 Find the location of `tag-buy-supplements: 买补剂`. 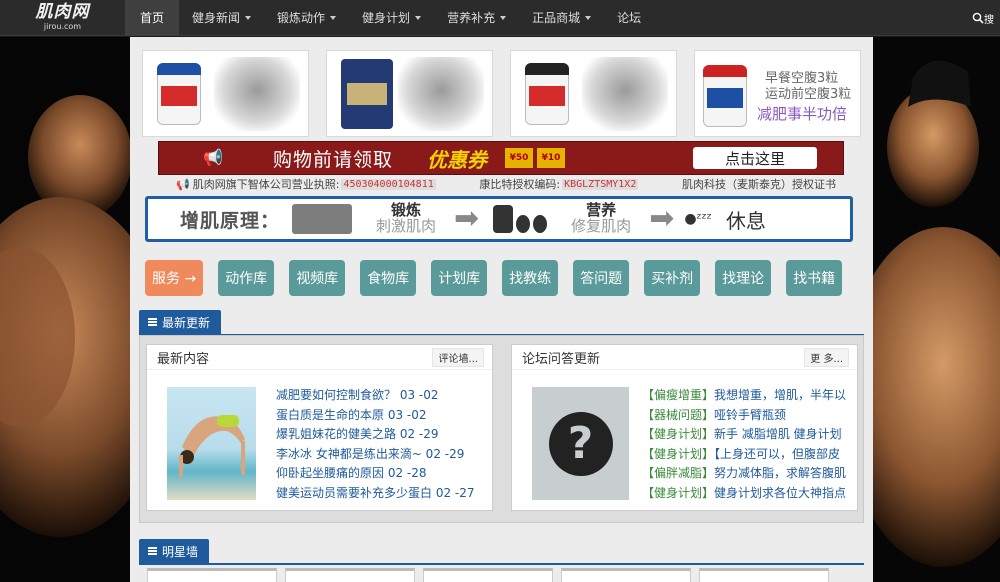

tag-buy-supplements: 买补剂 is located at coordinates (672, 278).